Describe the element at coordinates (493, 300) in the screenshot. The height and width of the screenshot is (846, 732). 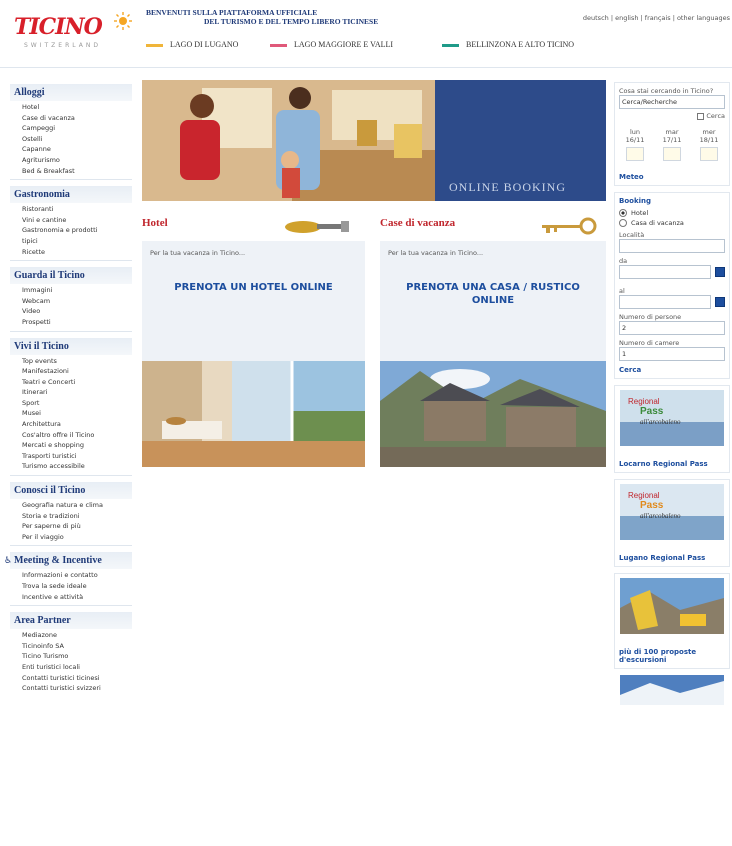
I see `cta-line-2: ONLINE` at that location.